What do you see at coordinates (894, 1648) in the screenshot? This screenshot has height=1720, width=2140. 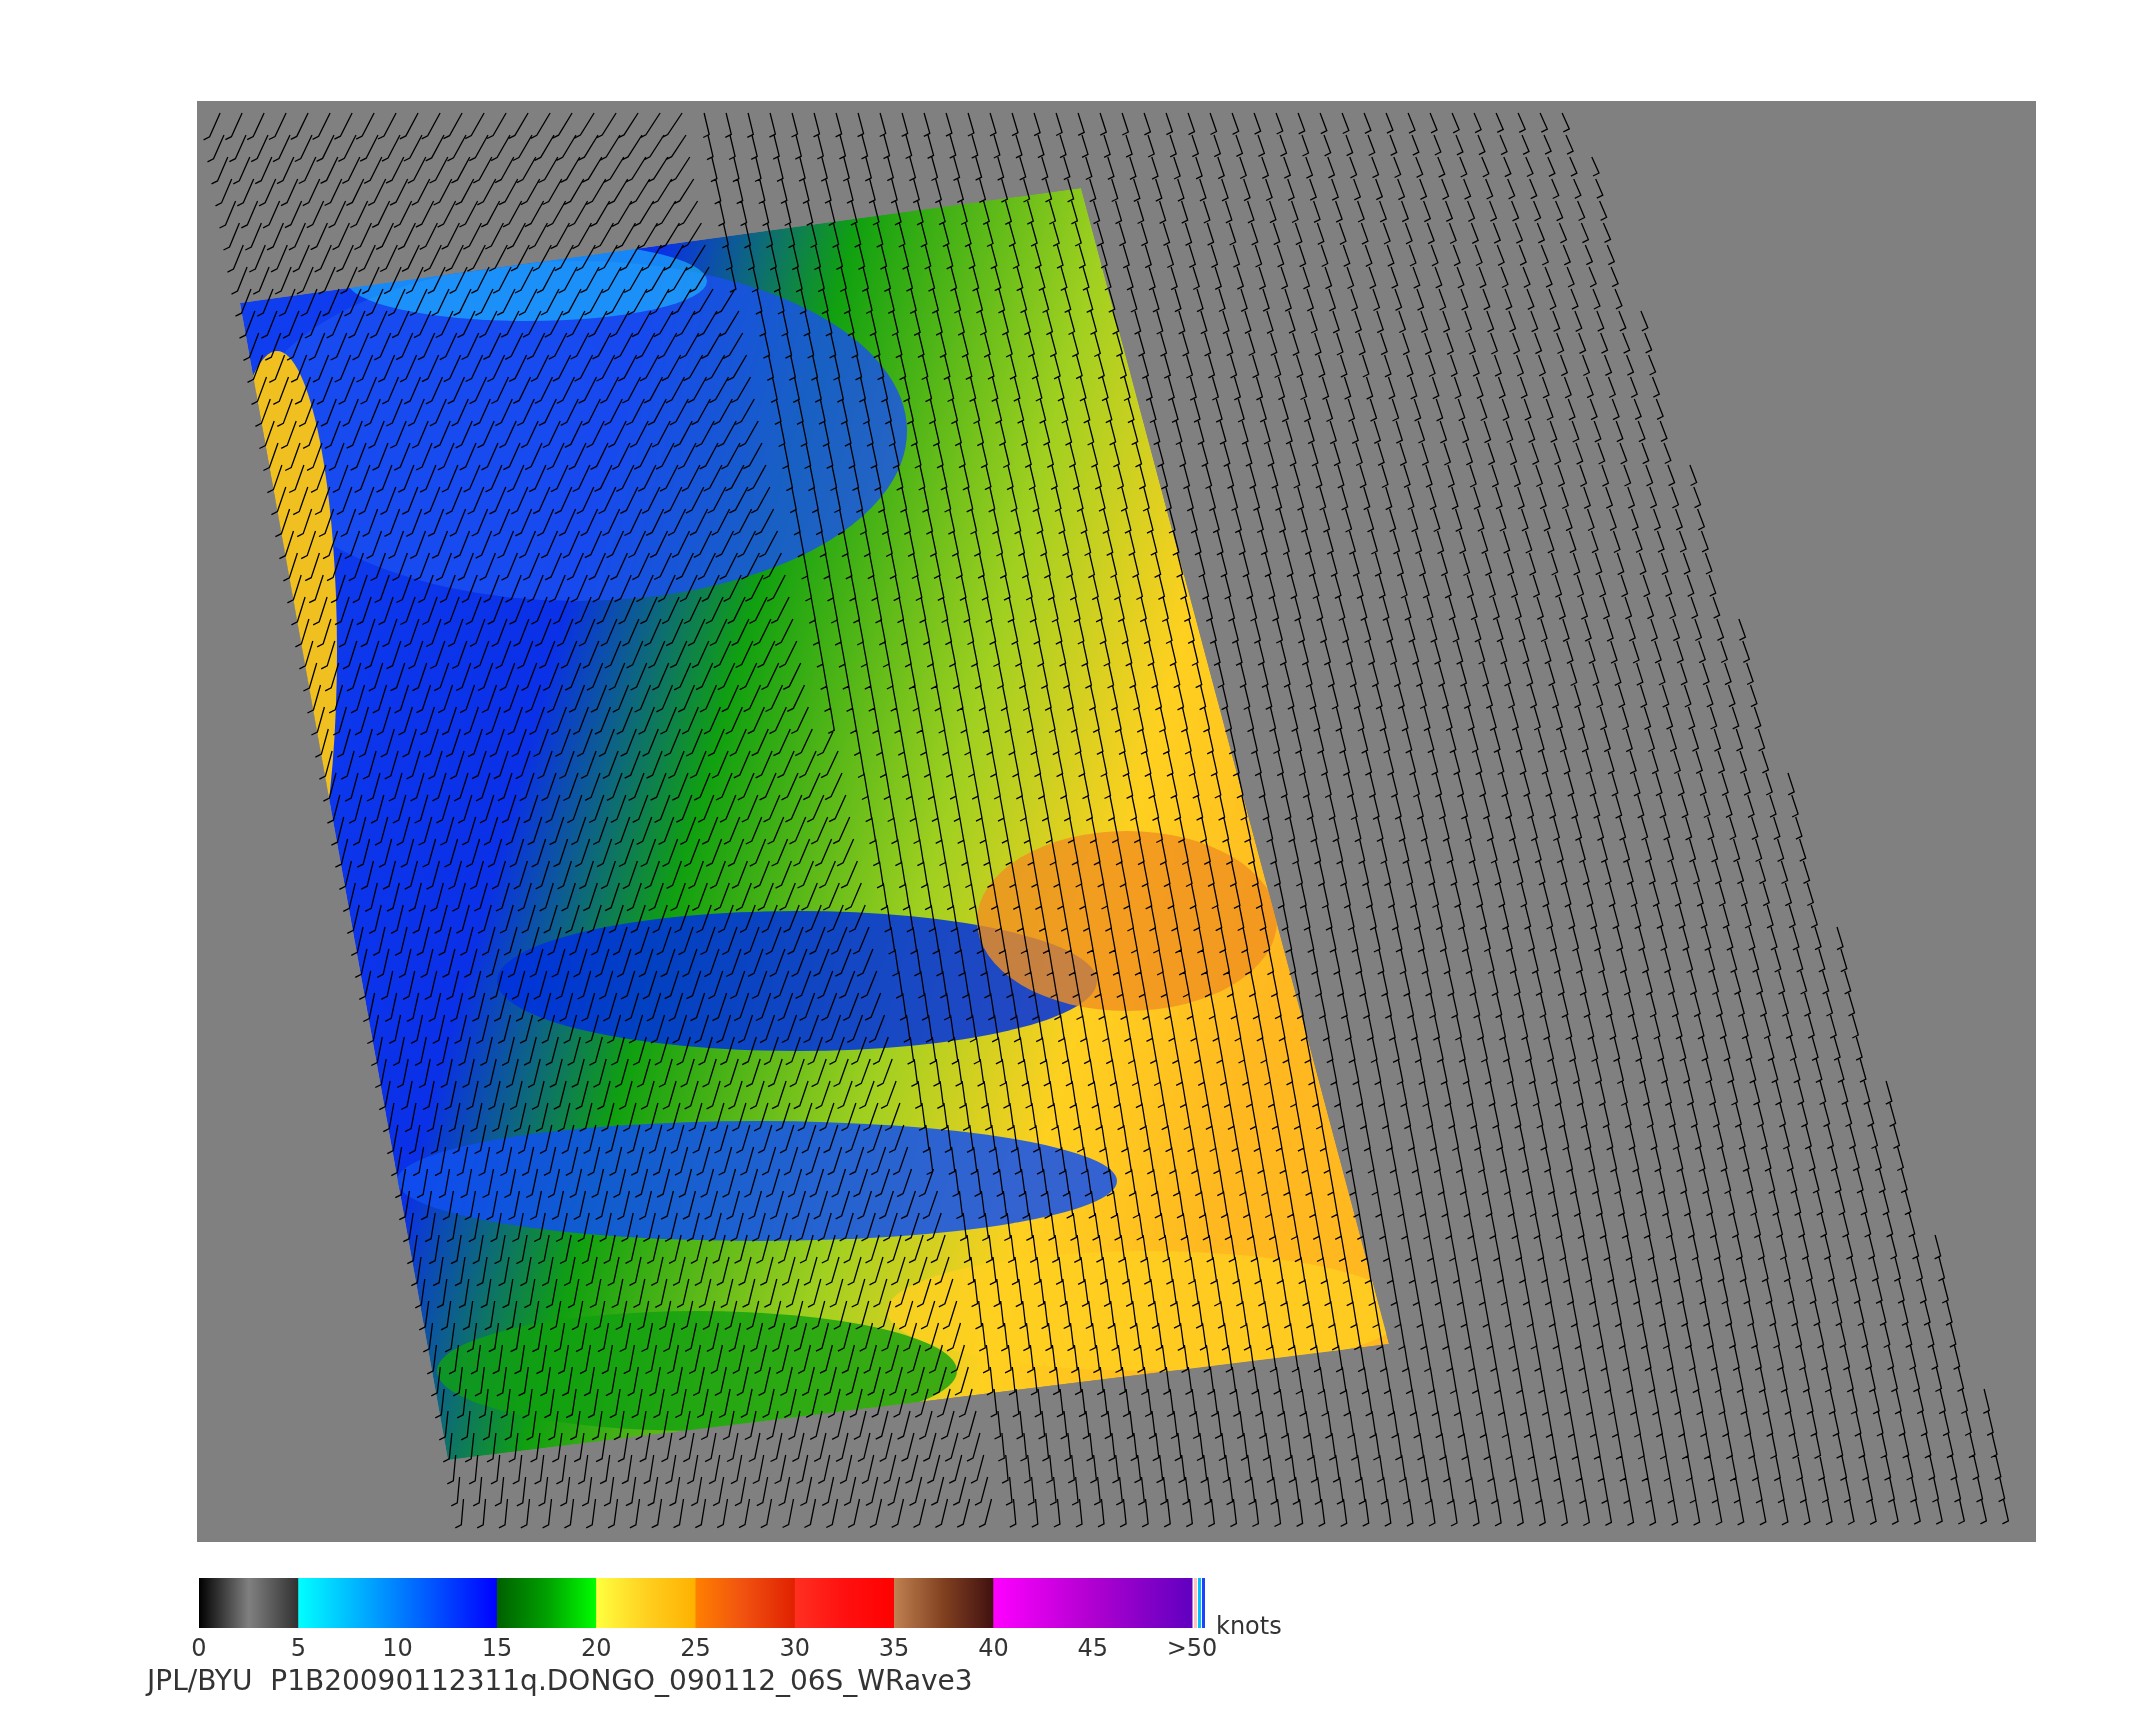 I see `tick-label: 35` at bounding box center [894, 1648].